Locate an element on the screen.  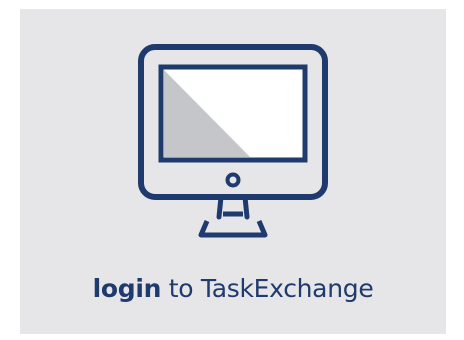
login-caption: login to TaskExchange is located at coordinates (233, 288).